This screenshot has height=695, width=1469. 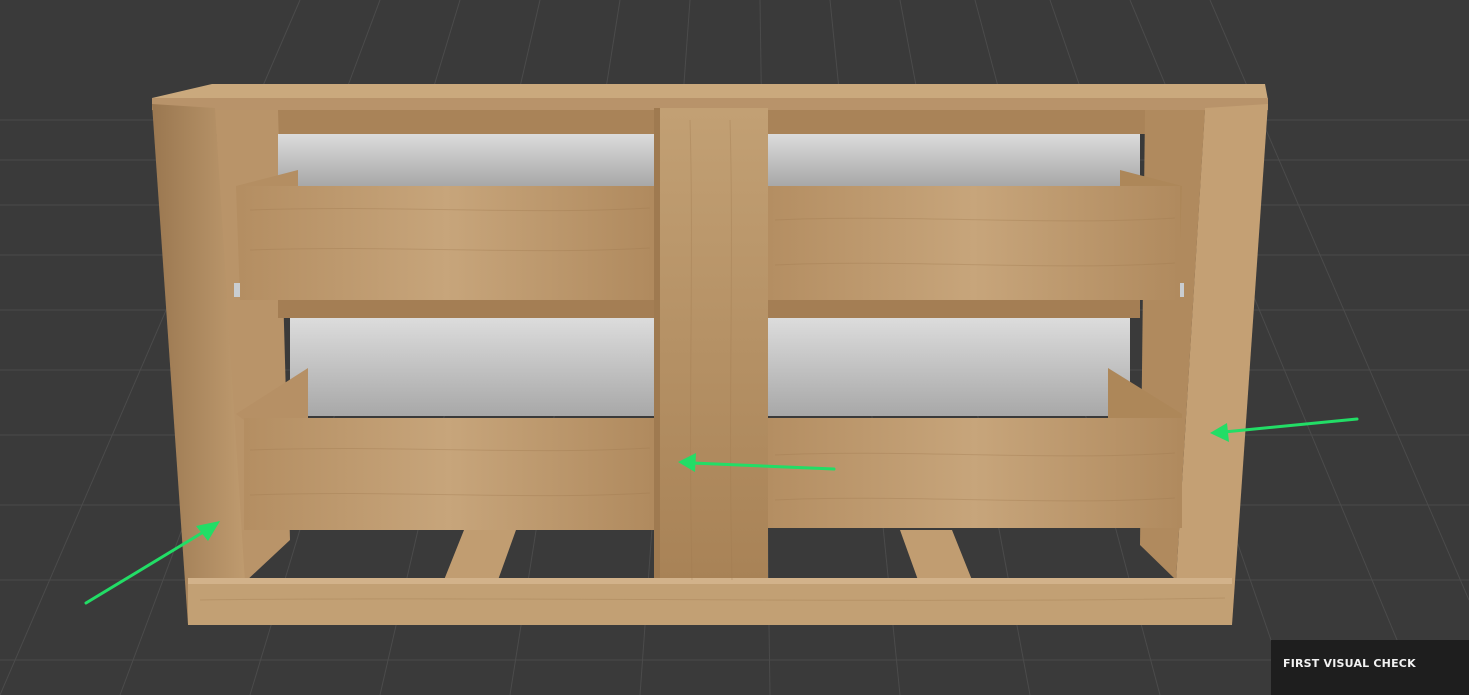 What do you see at coordinates (1349, 663) in the screenshot?
I see `visual-check-label: FIRST VISUAL CHECK` at bounding box center [1349, 663].